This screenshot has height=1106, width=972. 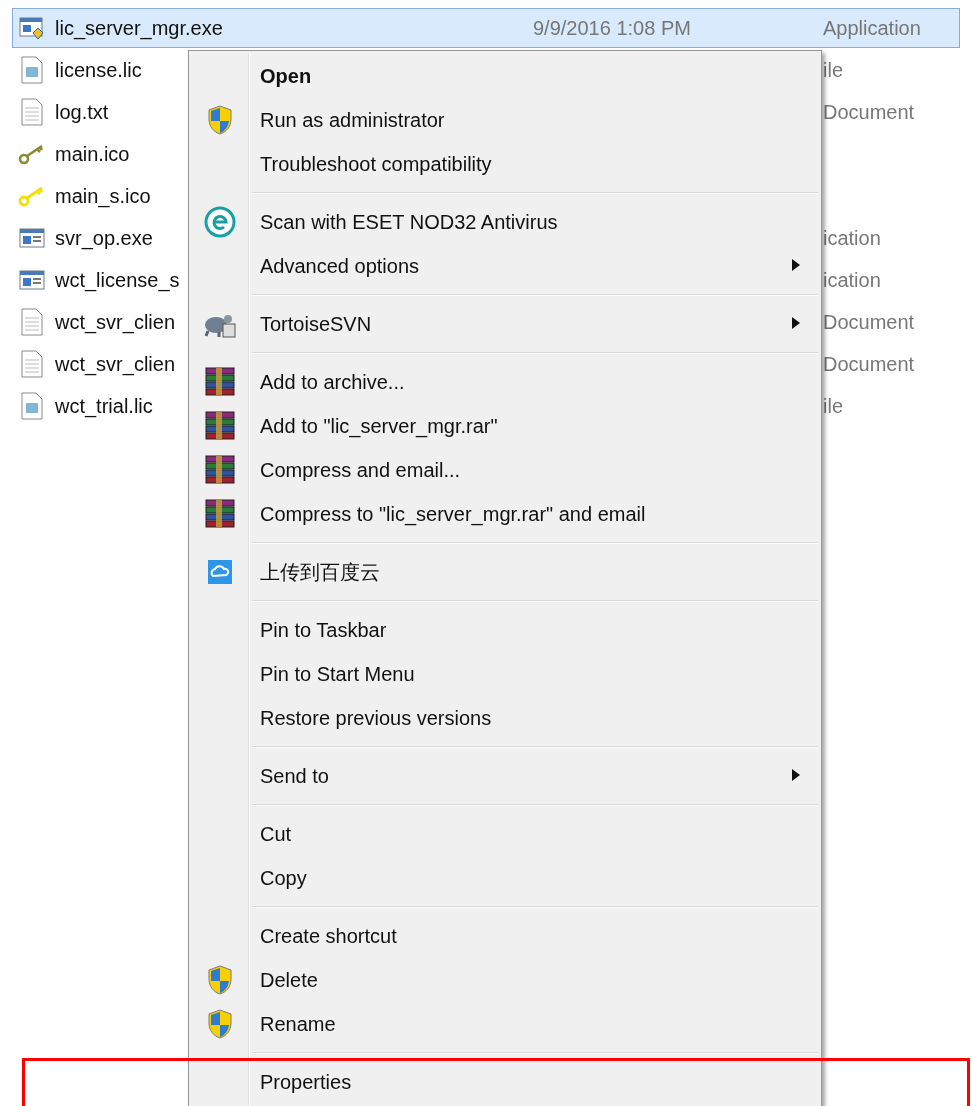 I want to click on file-name: main.ico, so click(x=92, y=154).